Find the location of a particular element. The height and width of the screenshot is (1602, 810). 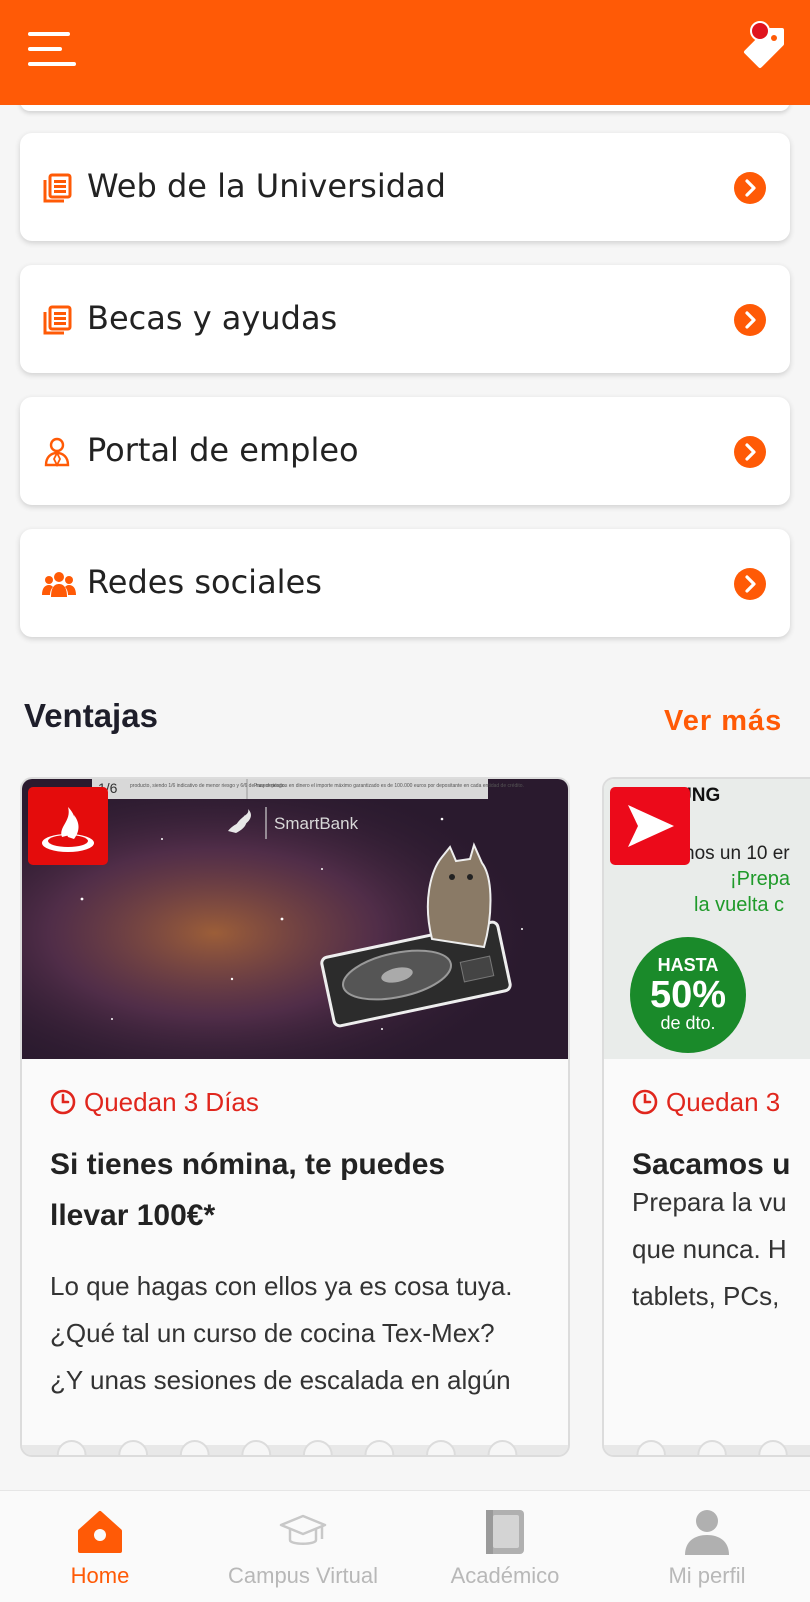

link-card-becas: Becas y ayudas is located at coordinates (405, 319).